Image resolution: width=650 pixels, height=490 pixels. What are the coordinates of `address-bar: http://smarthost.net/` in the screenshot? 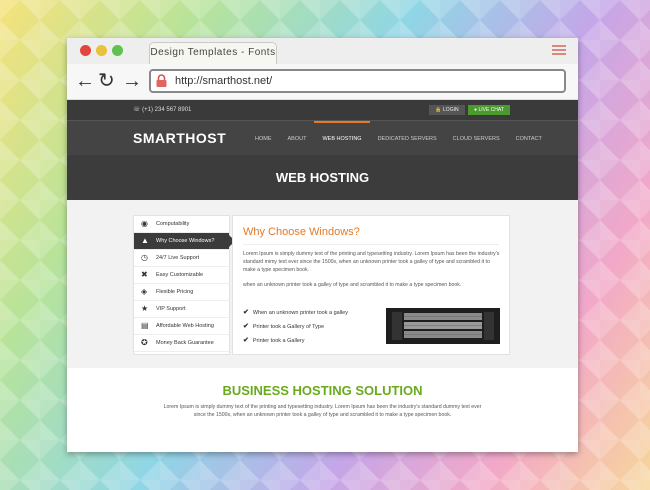 It's located at (357, 81).